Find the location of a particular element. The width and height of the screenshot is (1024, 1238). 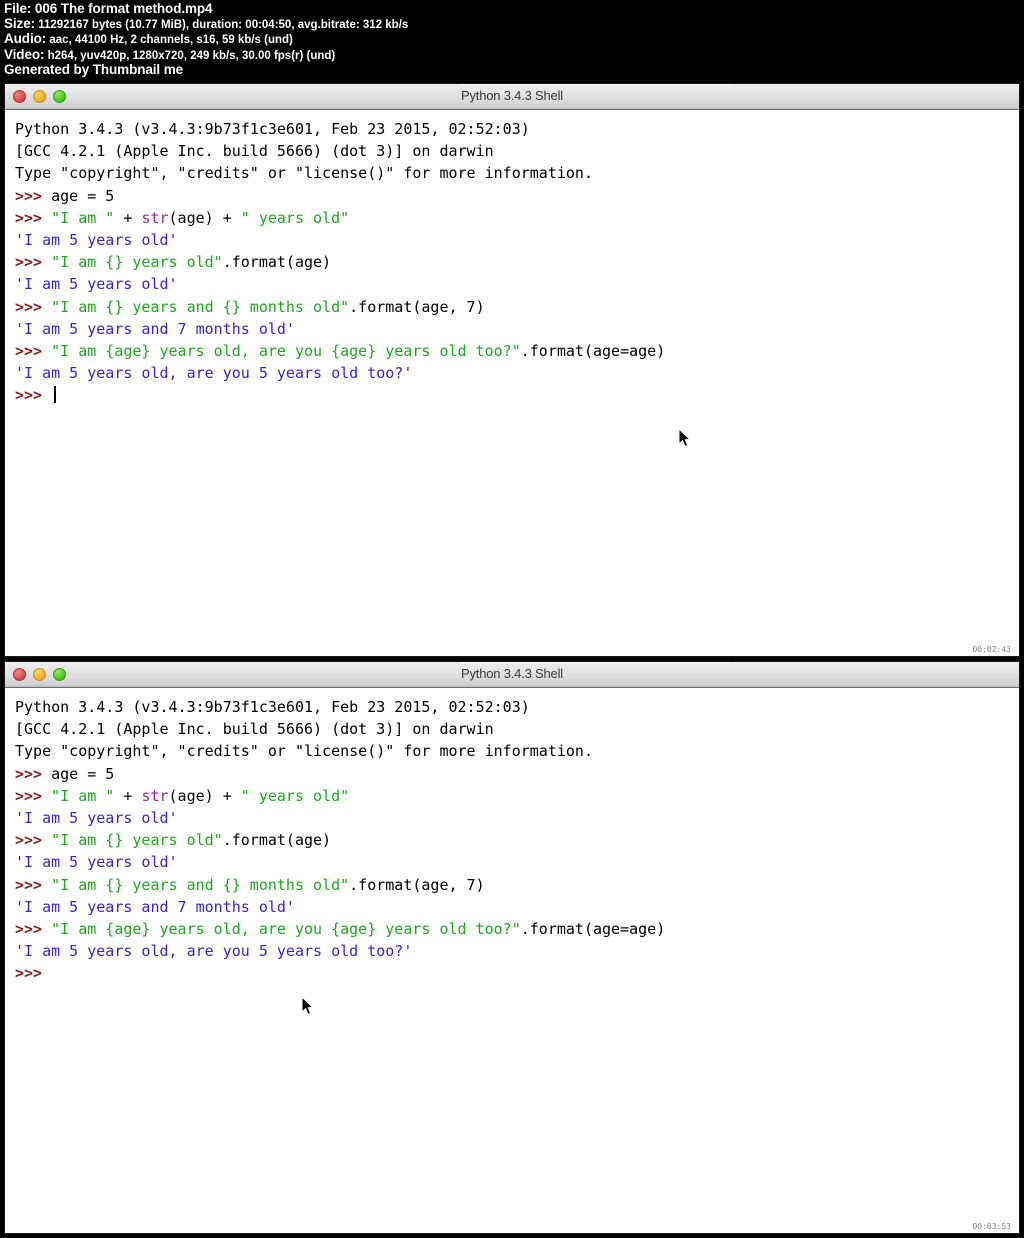

console-text: + is located at coordinates (128, 217).